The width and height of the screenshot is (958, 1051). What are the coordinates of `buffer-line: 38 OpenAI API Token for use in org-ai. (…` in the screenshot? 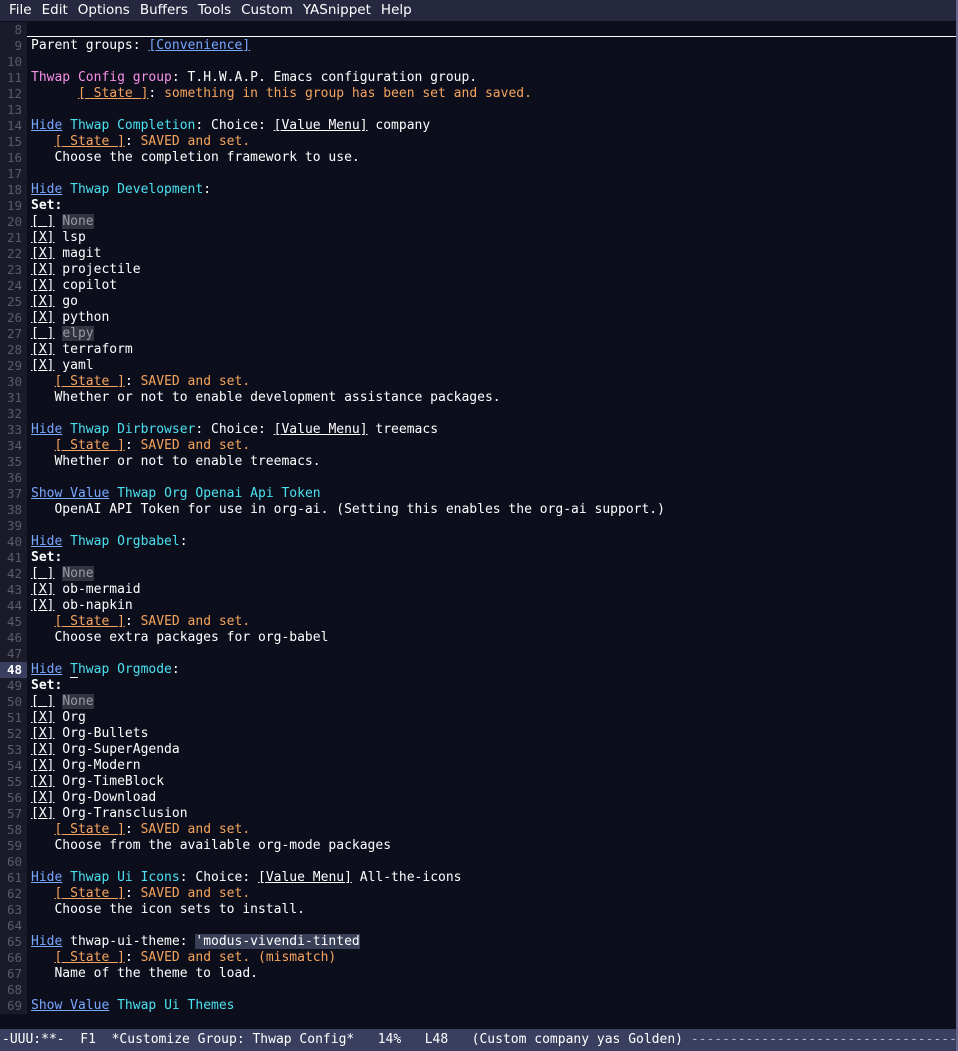 It's located at (478, 510).